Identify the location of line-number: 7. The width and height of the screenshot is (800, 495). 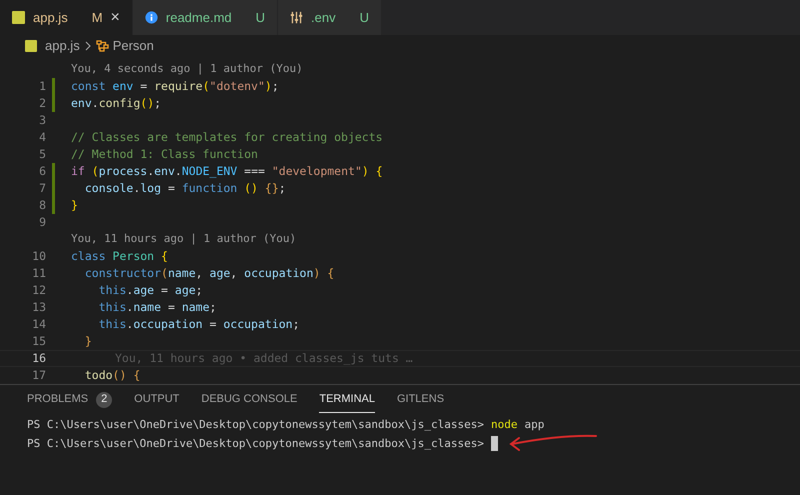
(42, 188).